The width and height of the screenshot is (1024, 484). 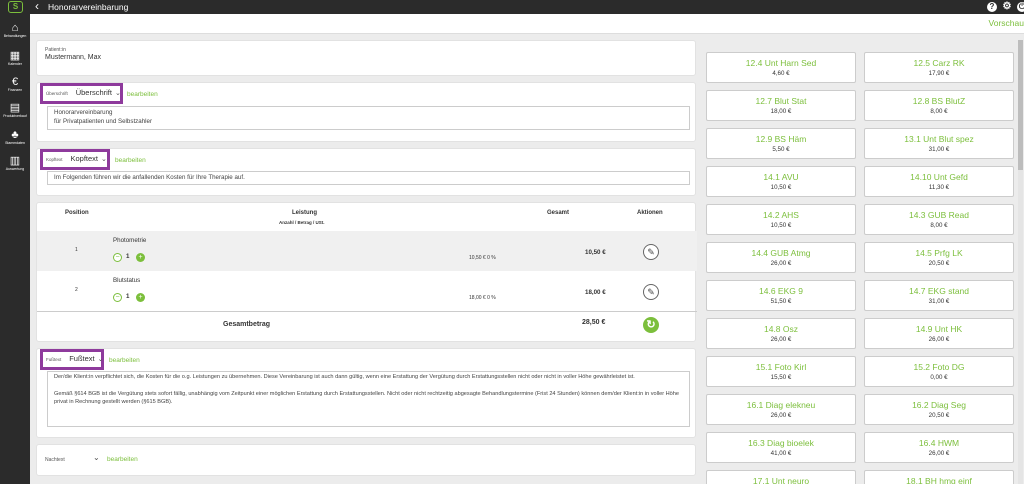 I want to click on preview-button: Vorschau, so click(x=1006, y=23).